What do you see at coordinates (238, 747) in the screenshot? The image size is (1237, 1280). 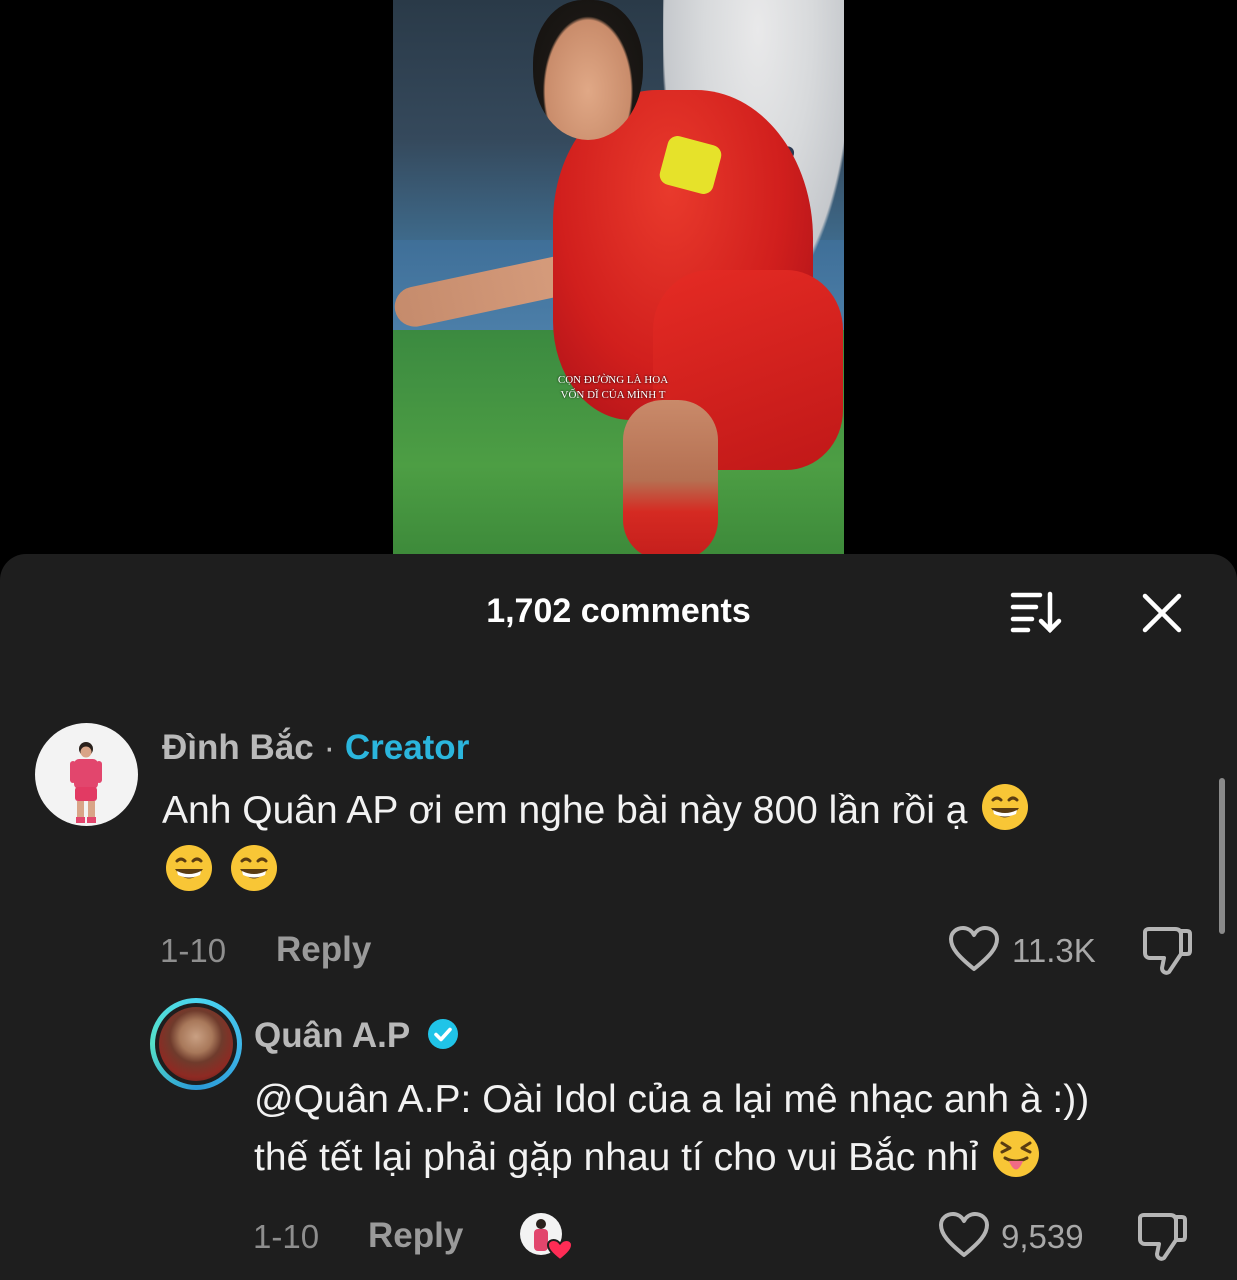 I see `comment-author: Đình Bắc` at bounding box center [238, 747].